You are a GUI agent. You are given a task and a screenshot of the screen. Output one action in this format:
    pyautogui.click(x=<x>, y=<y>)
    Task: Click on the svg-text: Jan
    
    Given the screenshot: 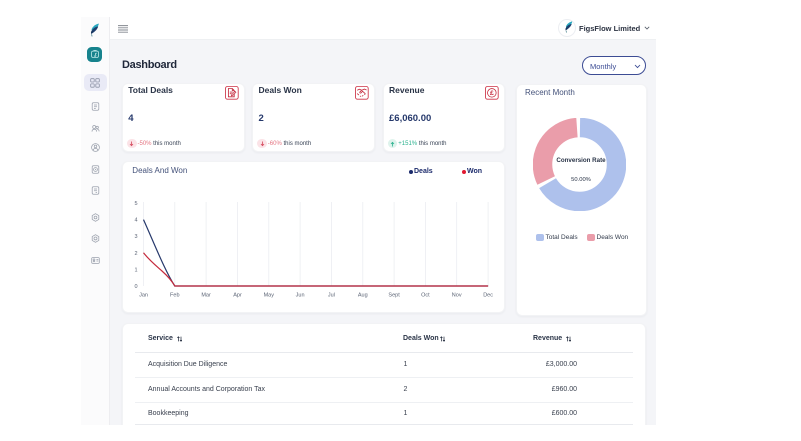 What is the action you would take?
    pyautogui.click(x=143, y=296)
    